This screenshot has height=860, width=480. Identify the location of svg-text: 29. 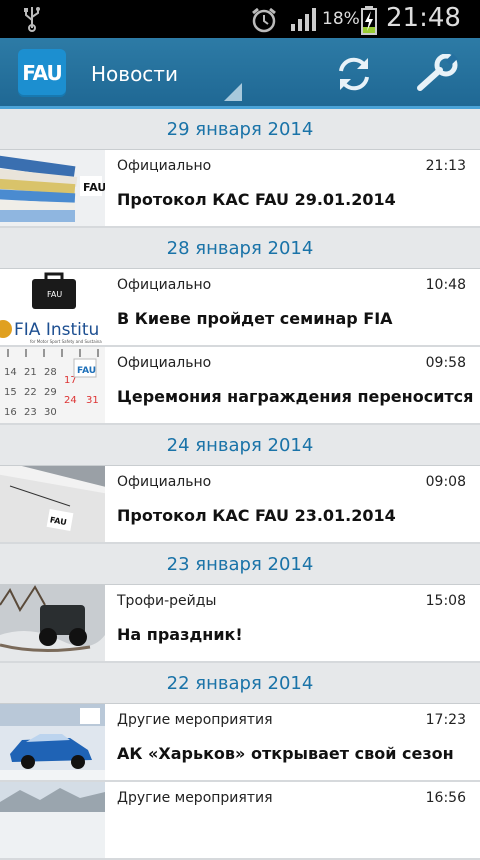
(50, 392).